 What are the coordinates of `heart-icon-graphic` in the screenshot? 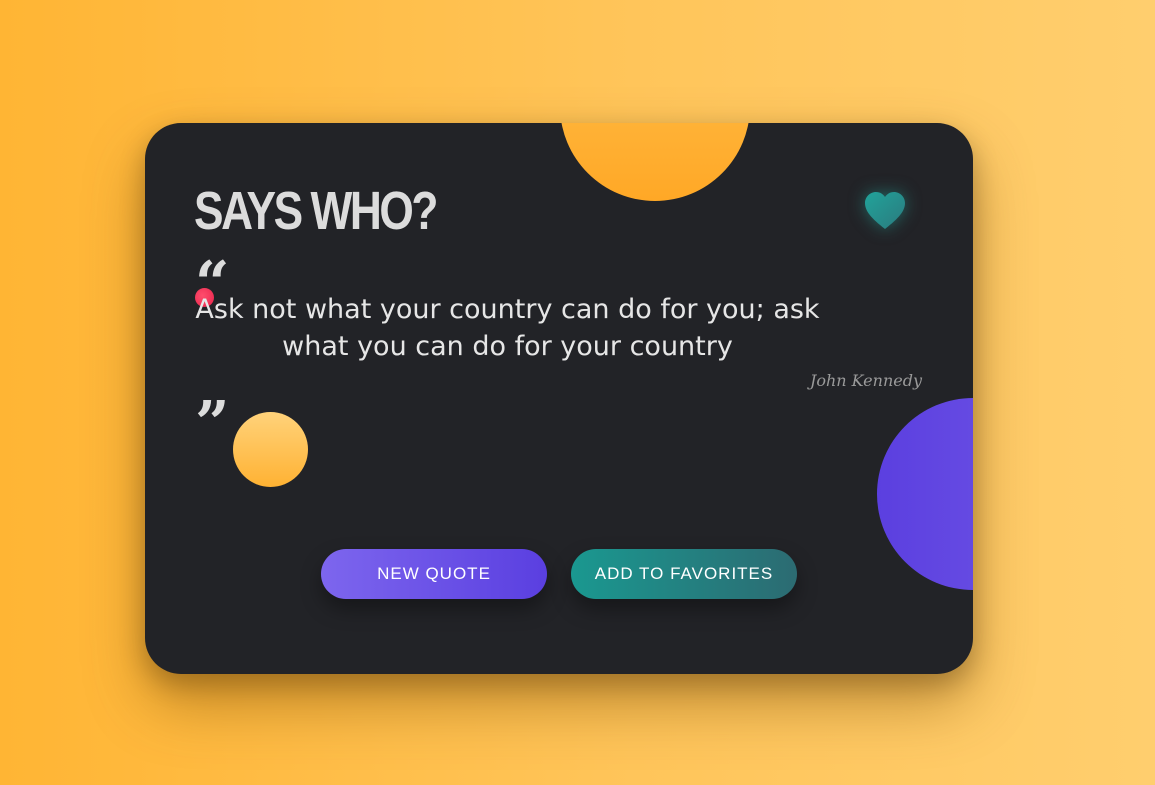 It's located at (885, 210).